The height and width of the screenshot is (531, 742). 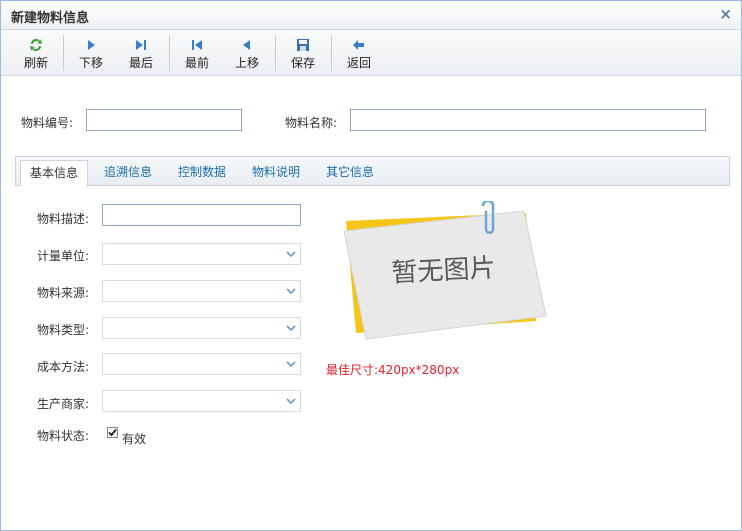 I want to click on material-name-label: 物料名称:, so click(x=311, y=123).